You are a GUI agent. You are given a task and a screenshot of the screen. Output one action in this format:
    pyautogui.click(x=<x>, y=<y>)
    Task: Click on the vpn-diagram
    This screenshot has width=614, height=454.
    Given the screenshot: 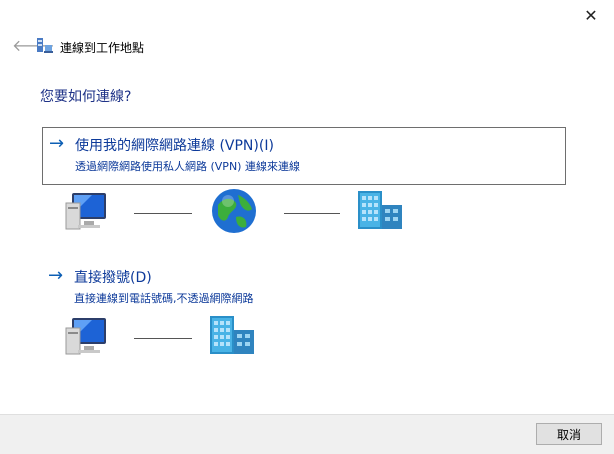 What is the action you would take?
    pyautogui.click(x=242, y=212)
    